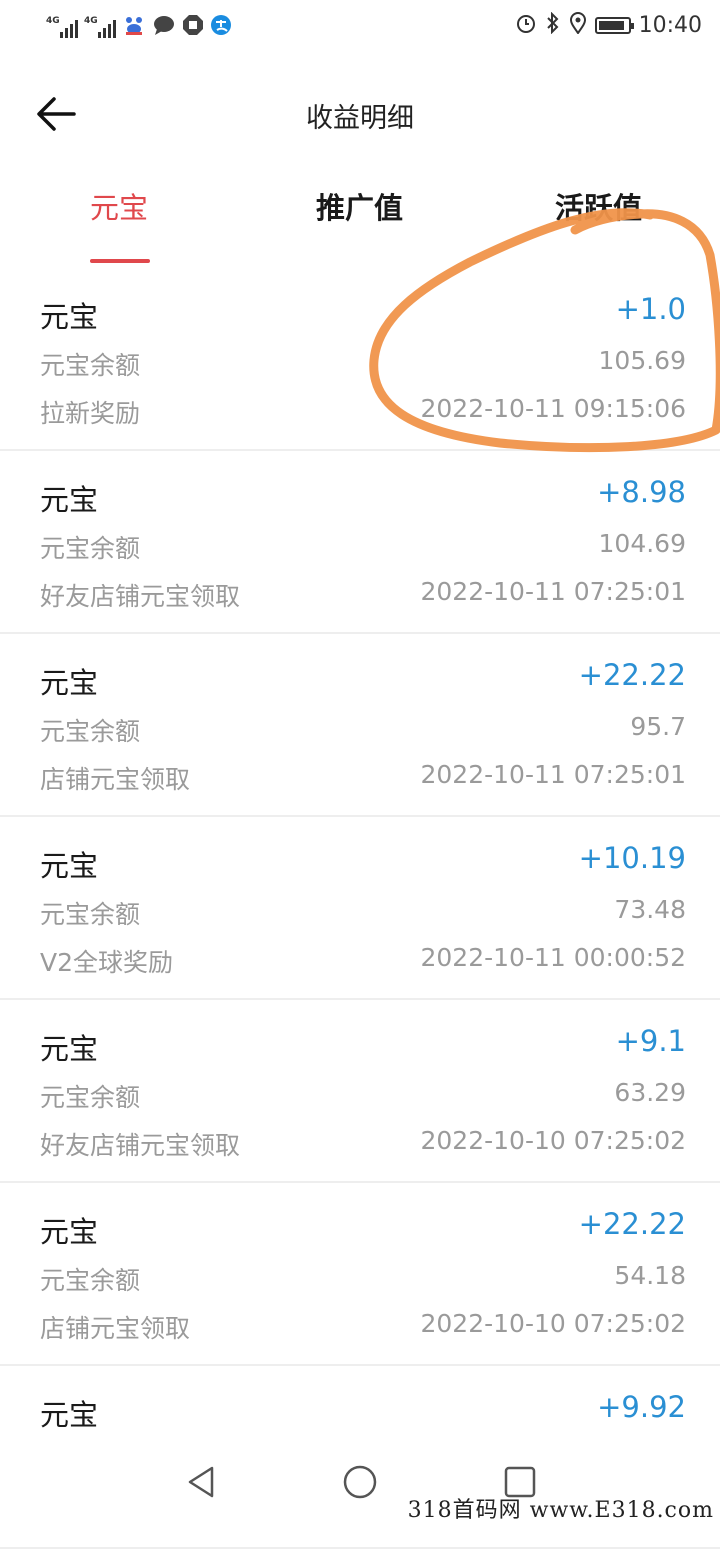 Image resolution: width=720 pixels, height=1549 pixels. Describe the element at coordinates (120, 261) in the screenshot. I see `active-tab-indicator` at that location.